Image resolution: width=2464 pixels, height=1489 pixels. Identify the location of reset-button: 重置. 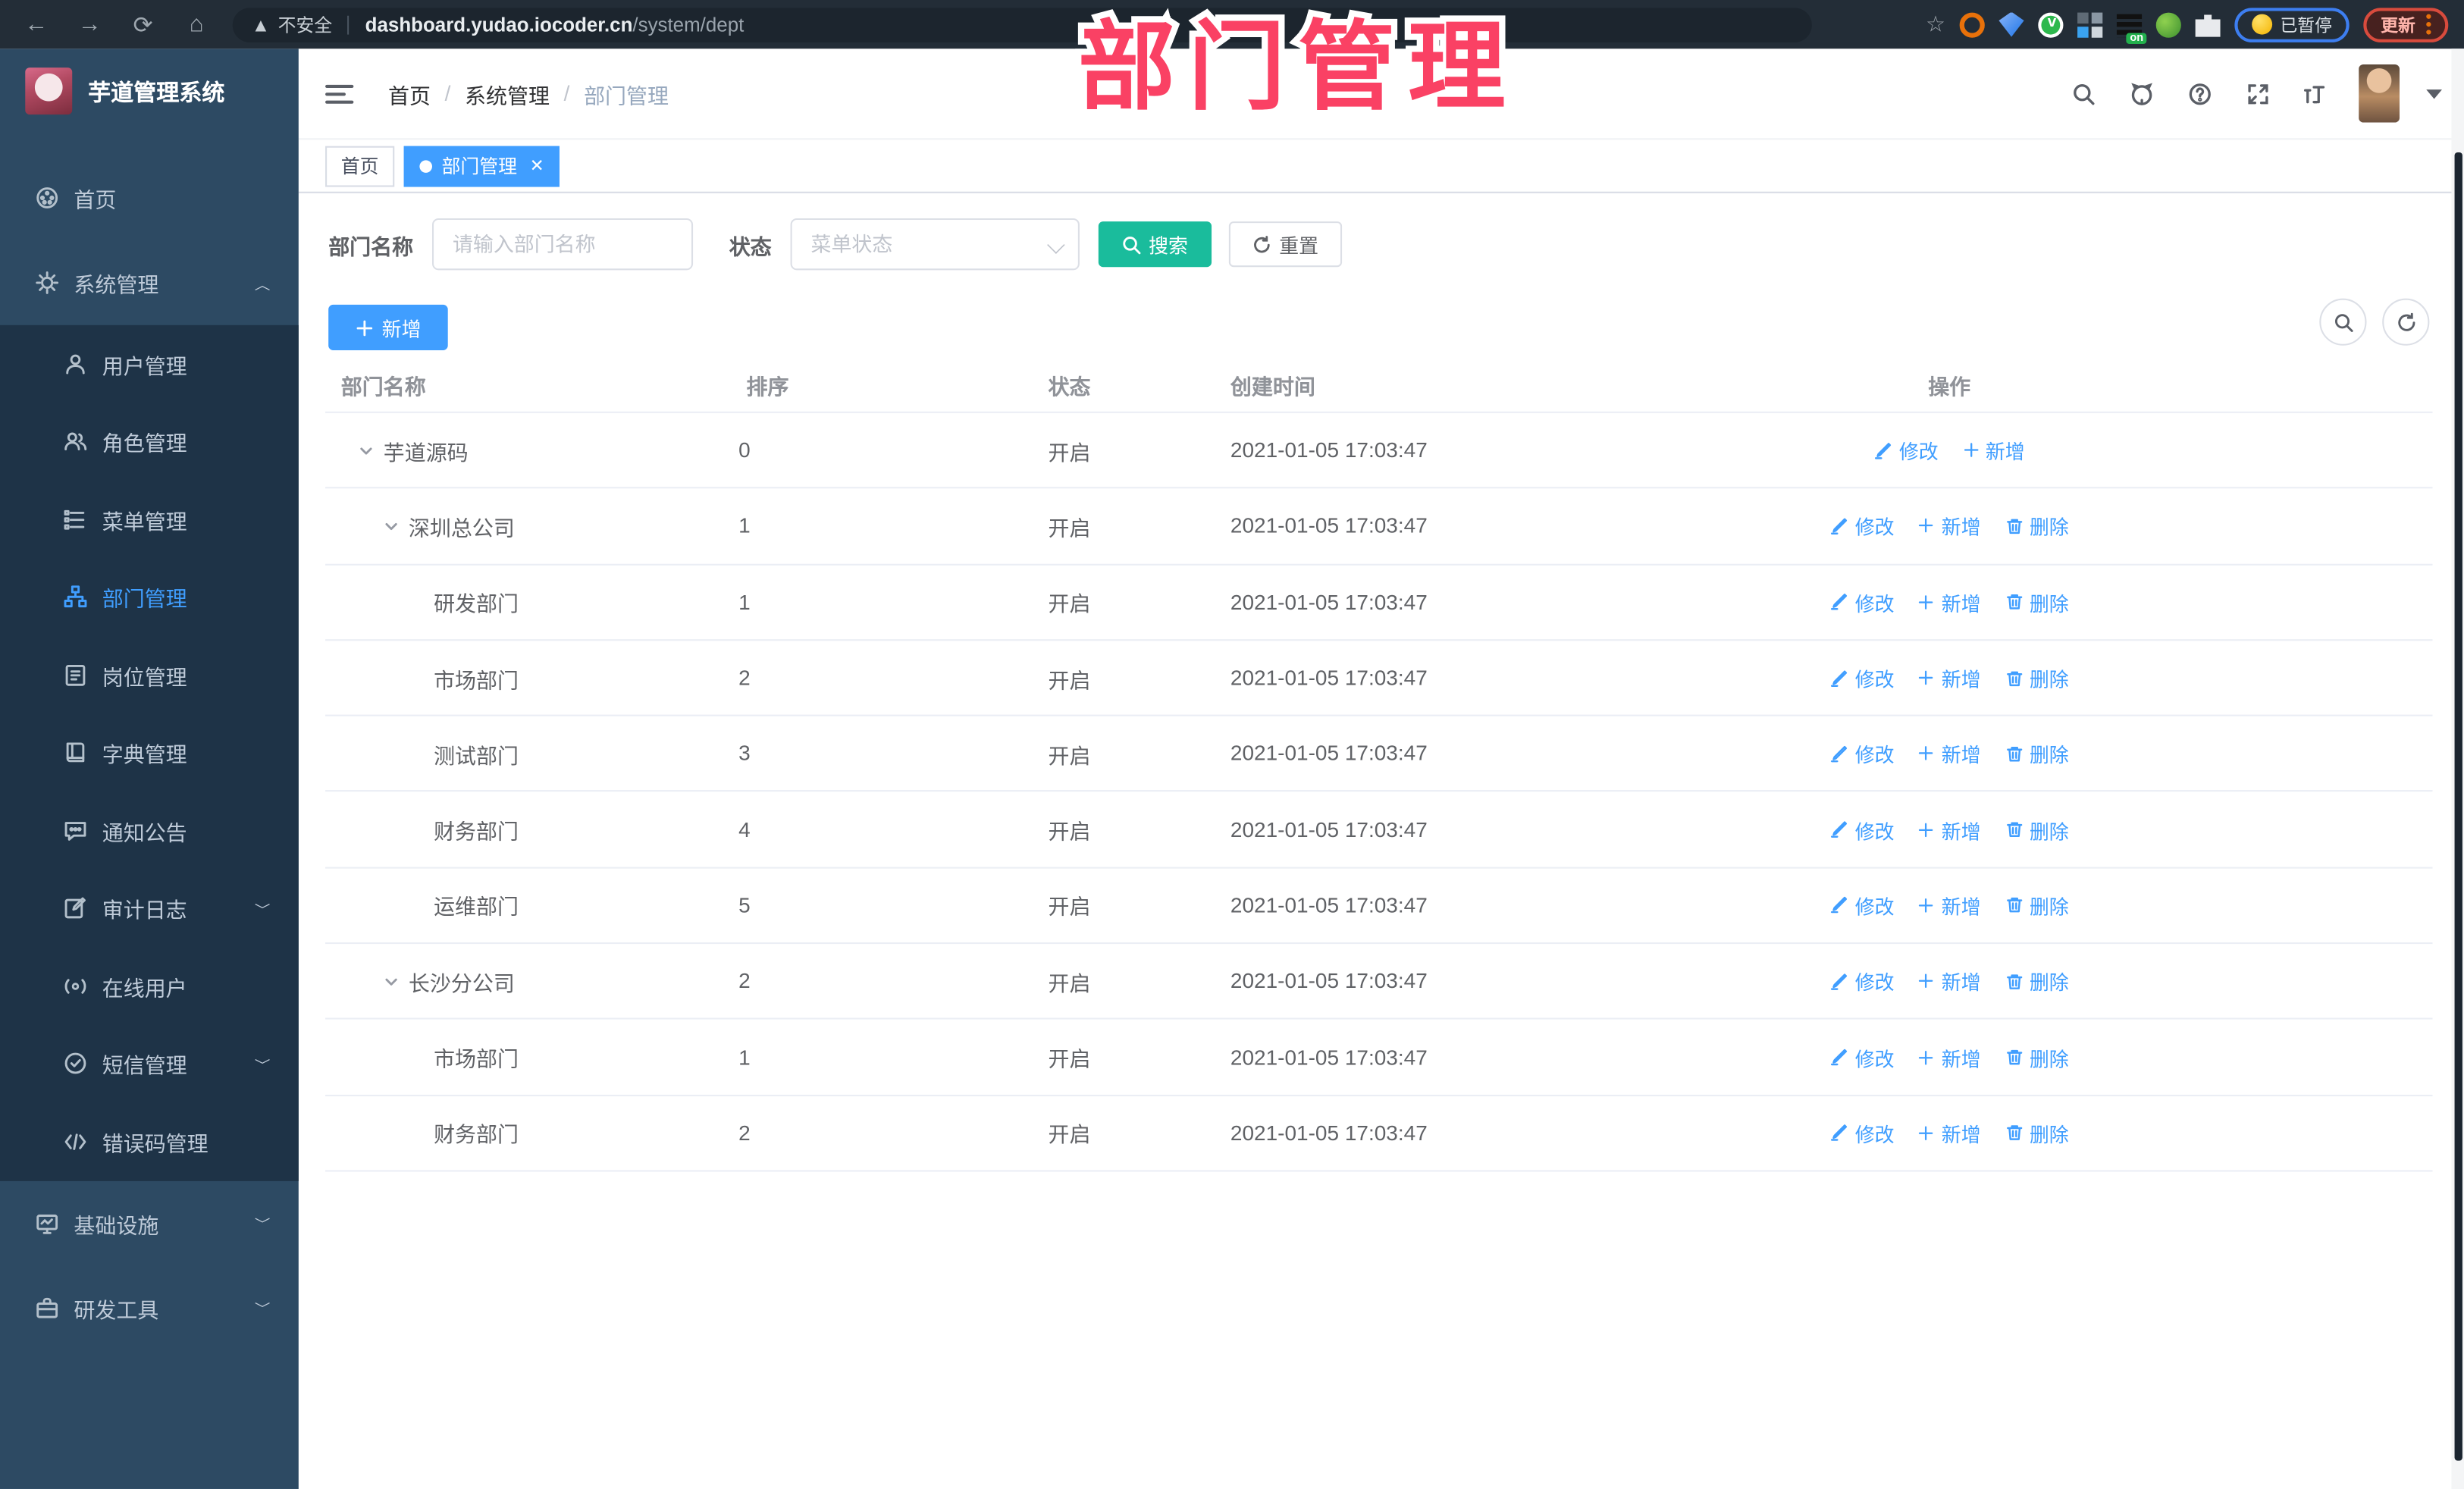
(1285, 245).